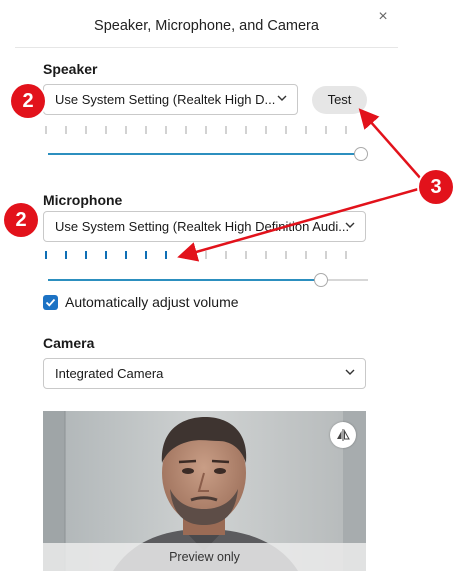 The width and height of the screenshot is (455, 571). I want to click on dialog-header: Speaker, Microphone, and Camera ×, so click(206, 24).